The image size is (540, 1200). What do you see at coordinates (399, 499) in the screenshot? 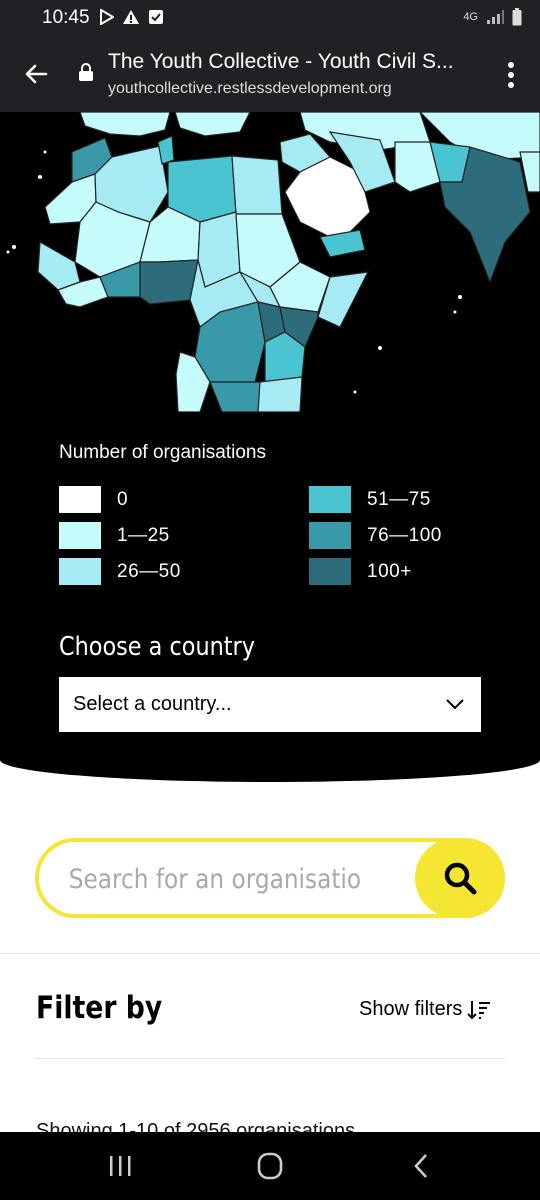
I see `legend-label: 51—75` at bounding box center [399, 499].